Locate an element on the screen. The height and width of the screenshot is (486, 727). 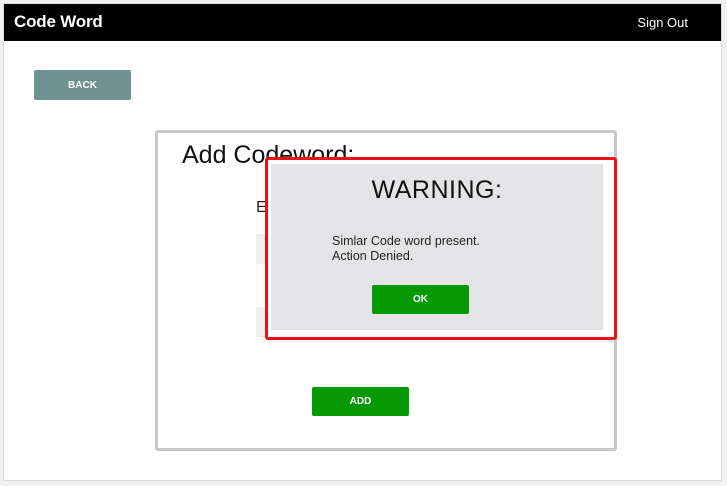
dialog-message: Simlar Code word present. Action Denied. is located at coordinates (406, 249).